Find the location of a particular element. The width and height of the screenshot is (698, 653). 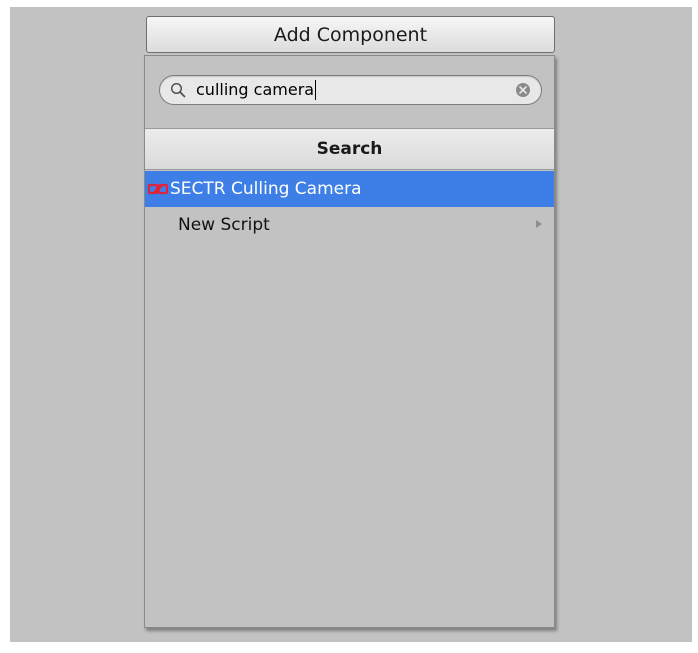

search-input: culling camera is located at coordinates (256, 90).